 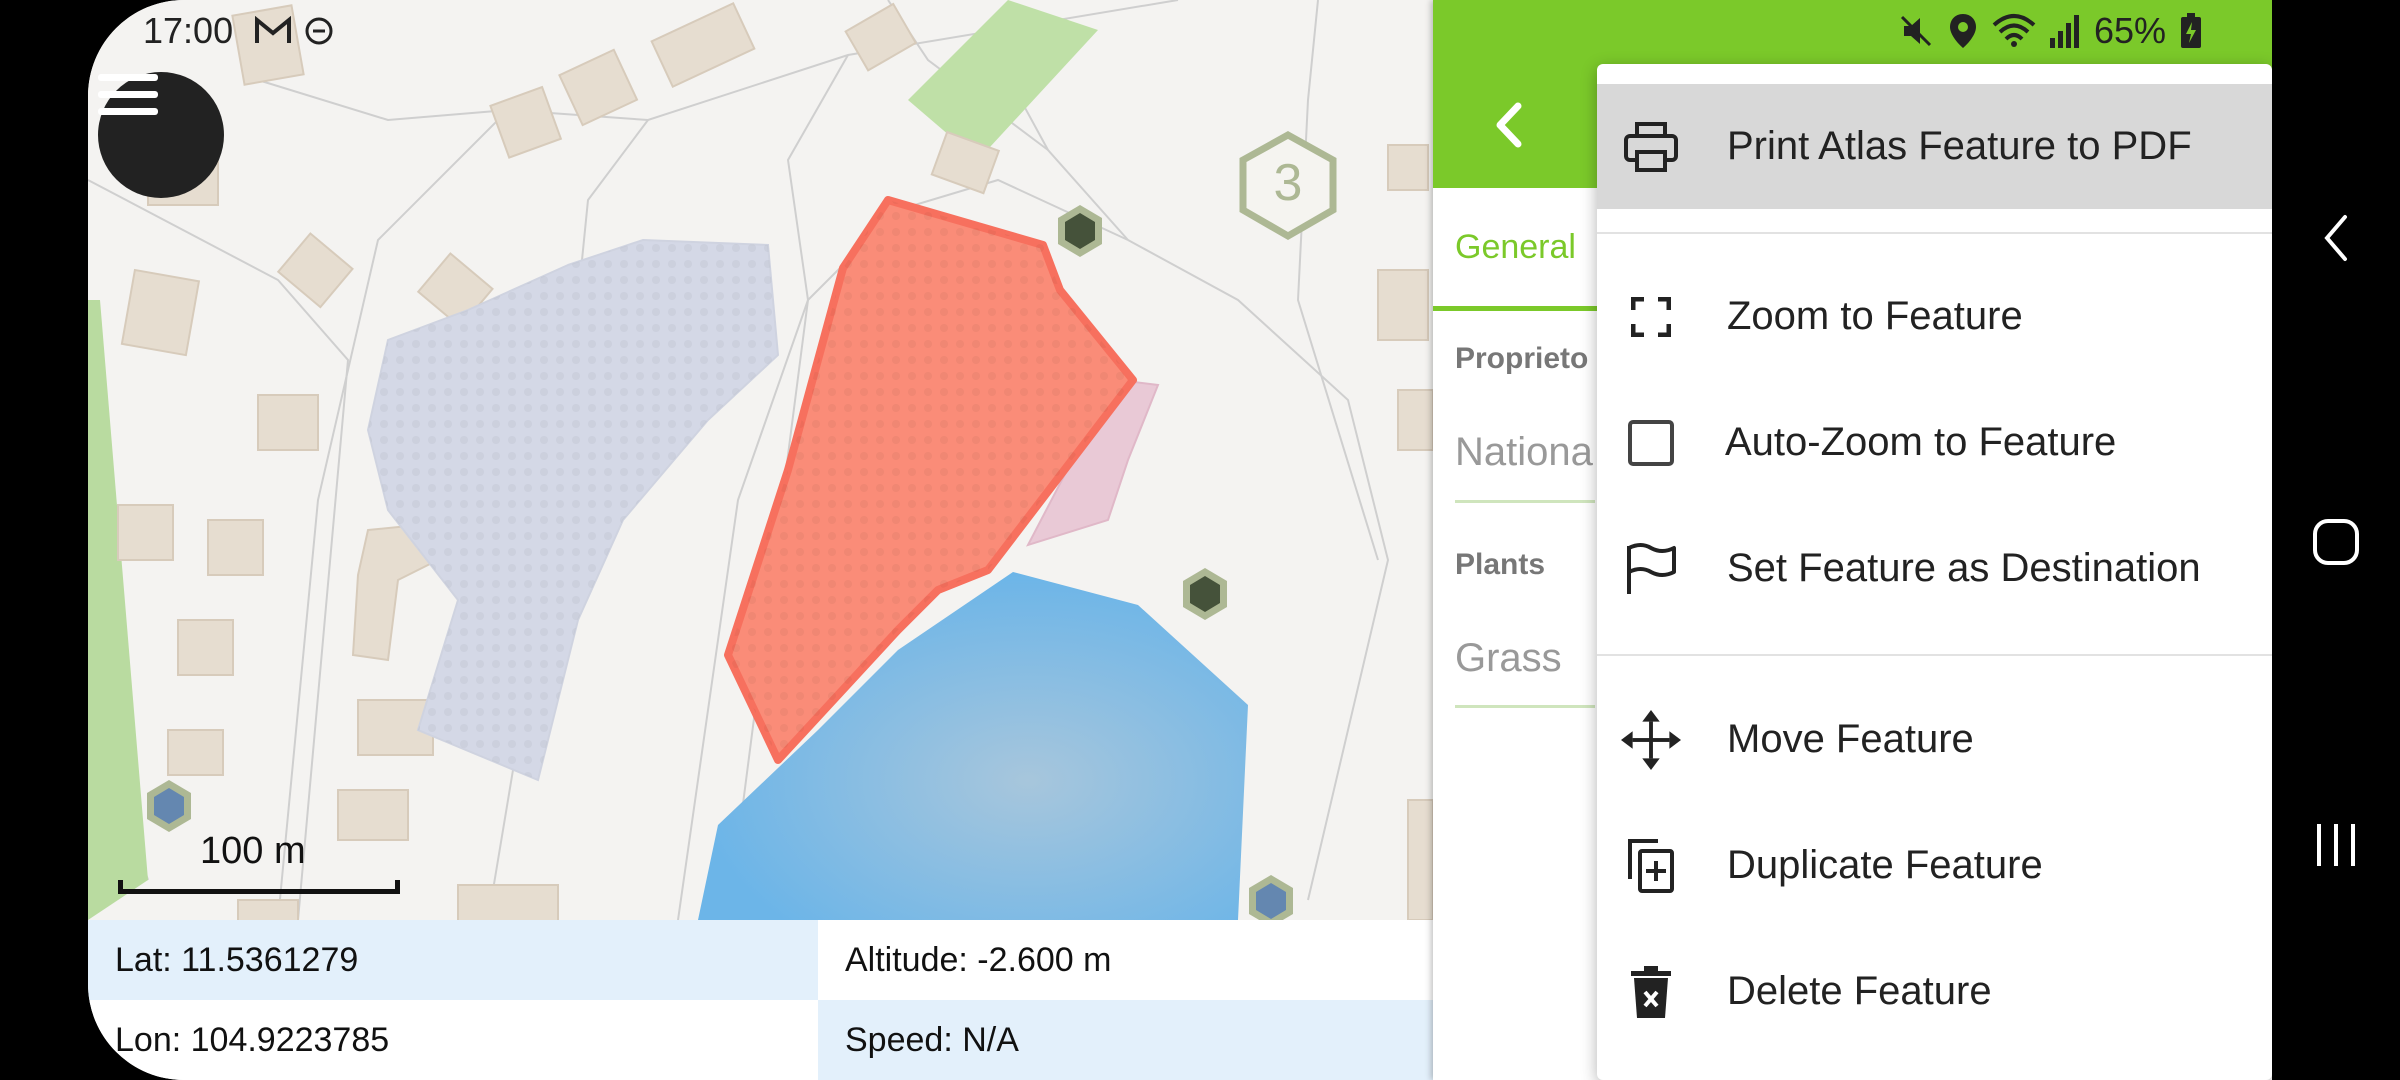 I want to click on recents-icon, so click(x=2336, y=845).